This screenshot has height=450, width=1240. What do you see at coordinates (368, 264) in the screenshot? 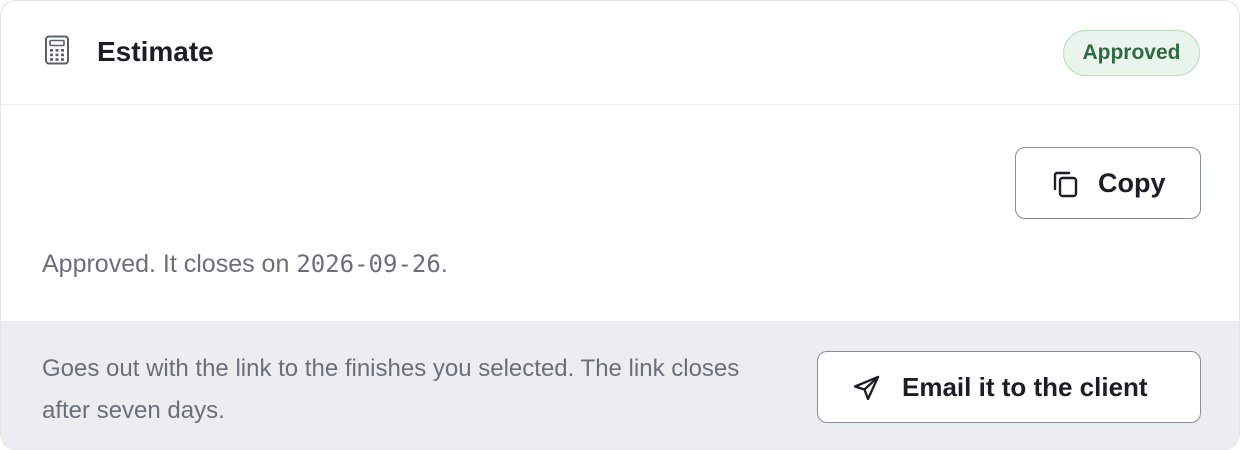
I see `close-date: 2026-09-26` at bounding box center [368, 264].